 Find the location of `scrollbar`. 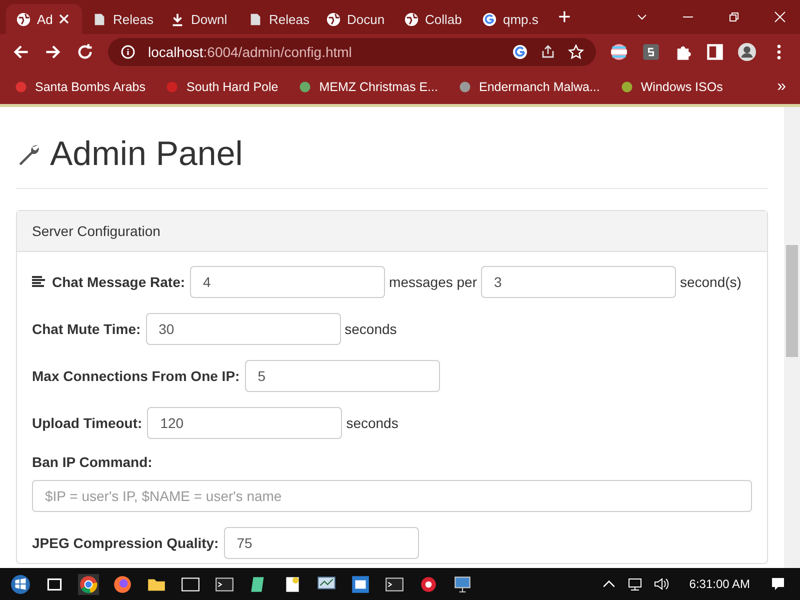

scrollbar is located at coordinates (792, 337).